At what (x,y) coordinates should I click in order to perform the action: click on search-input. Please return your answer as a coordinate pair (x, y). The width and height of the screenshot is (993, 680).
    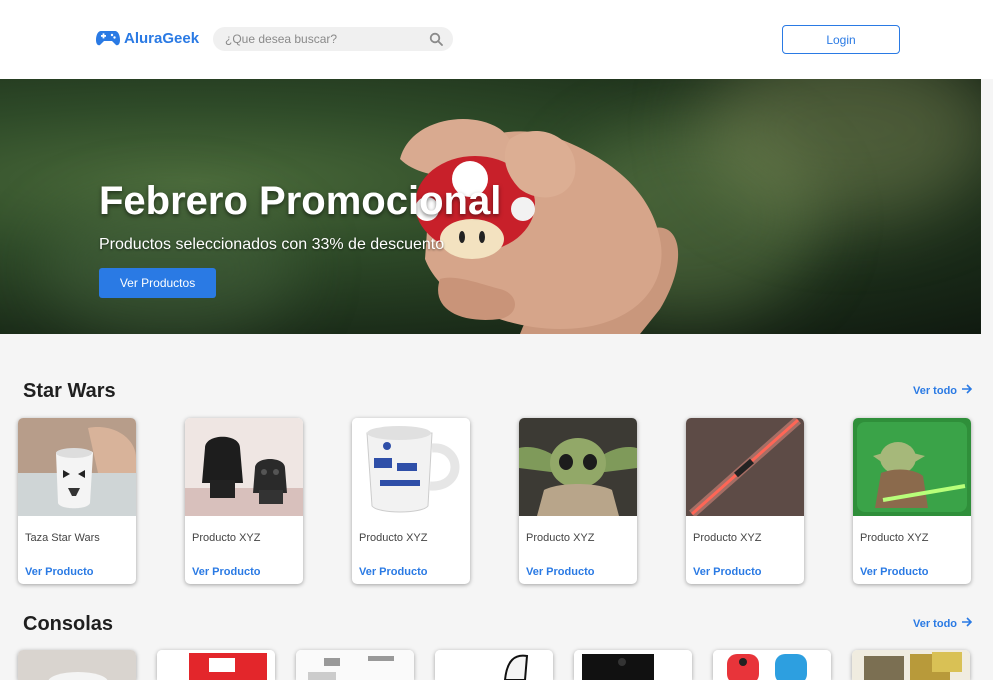
    Looking at the image, I should click on (325, 39).